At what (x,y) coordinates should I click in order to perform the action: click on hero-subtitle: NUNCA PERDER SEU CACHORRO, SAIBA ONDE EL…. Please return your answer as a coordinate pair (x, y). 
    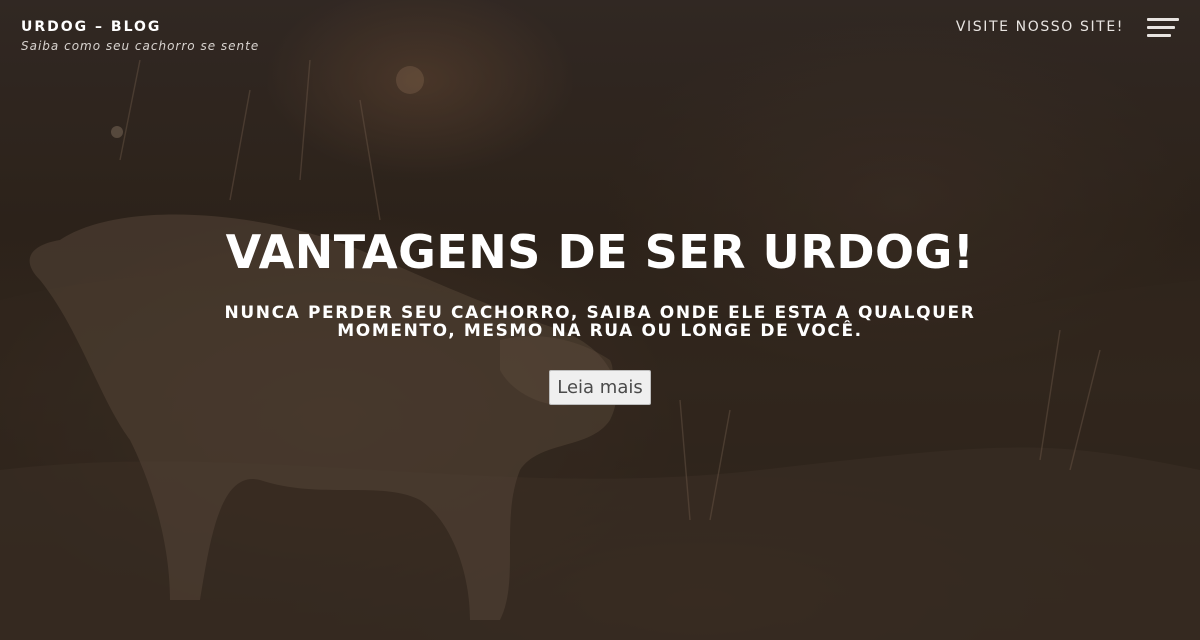
    Looking at the image, I should click on (600, 322).